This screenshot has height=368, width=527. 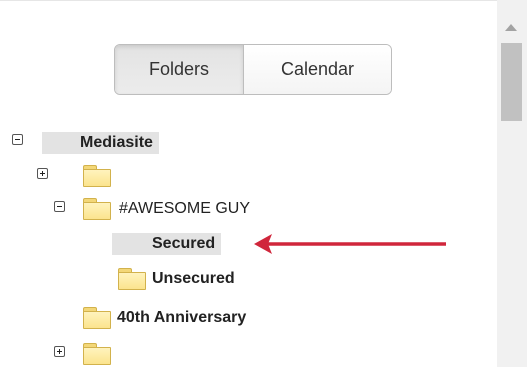 I want to click on calendar-tab-button: Calendar, so click(x=317, y=69).